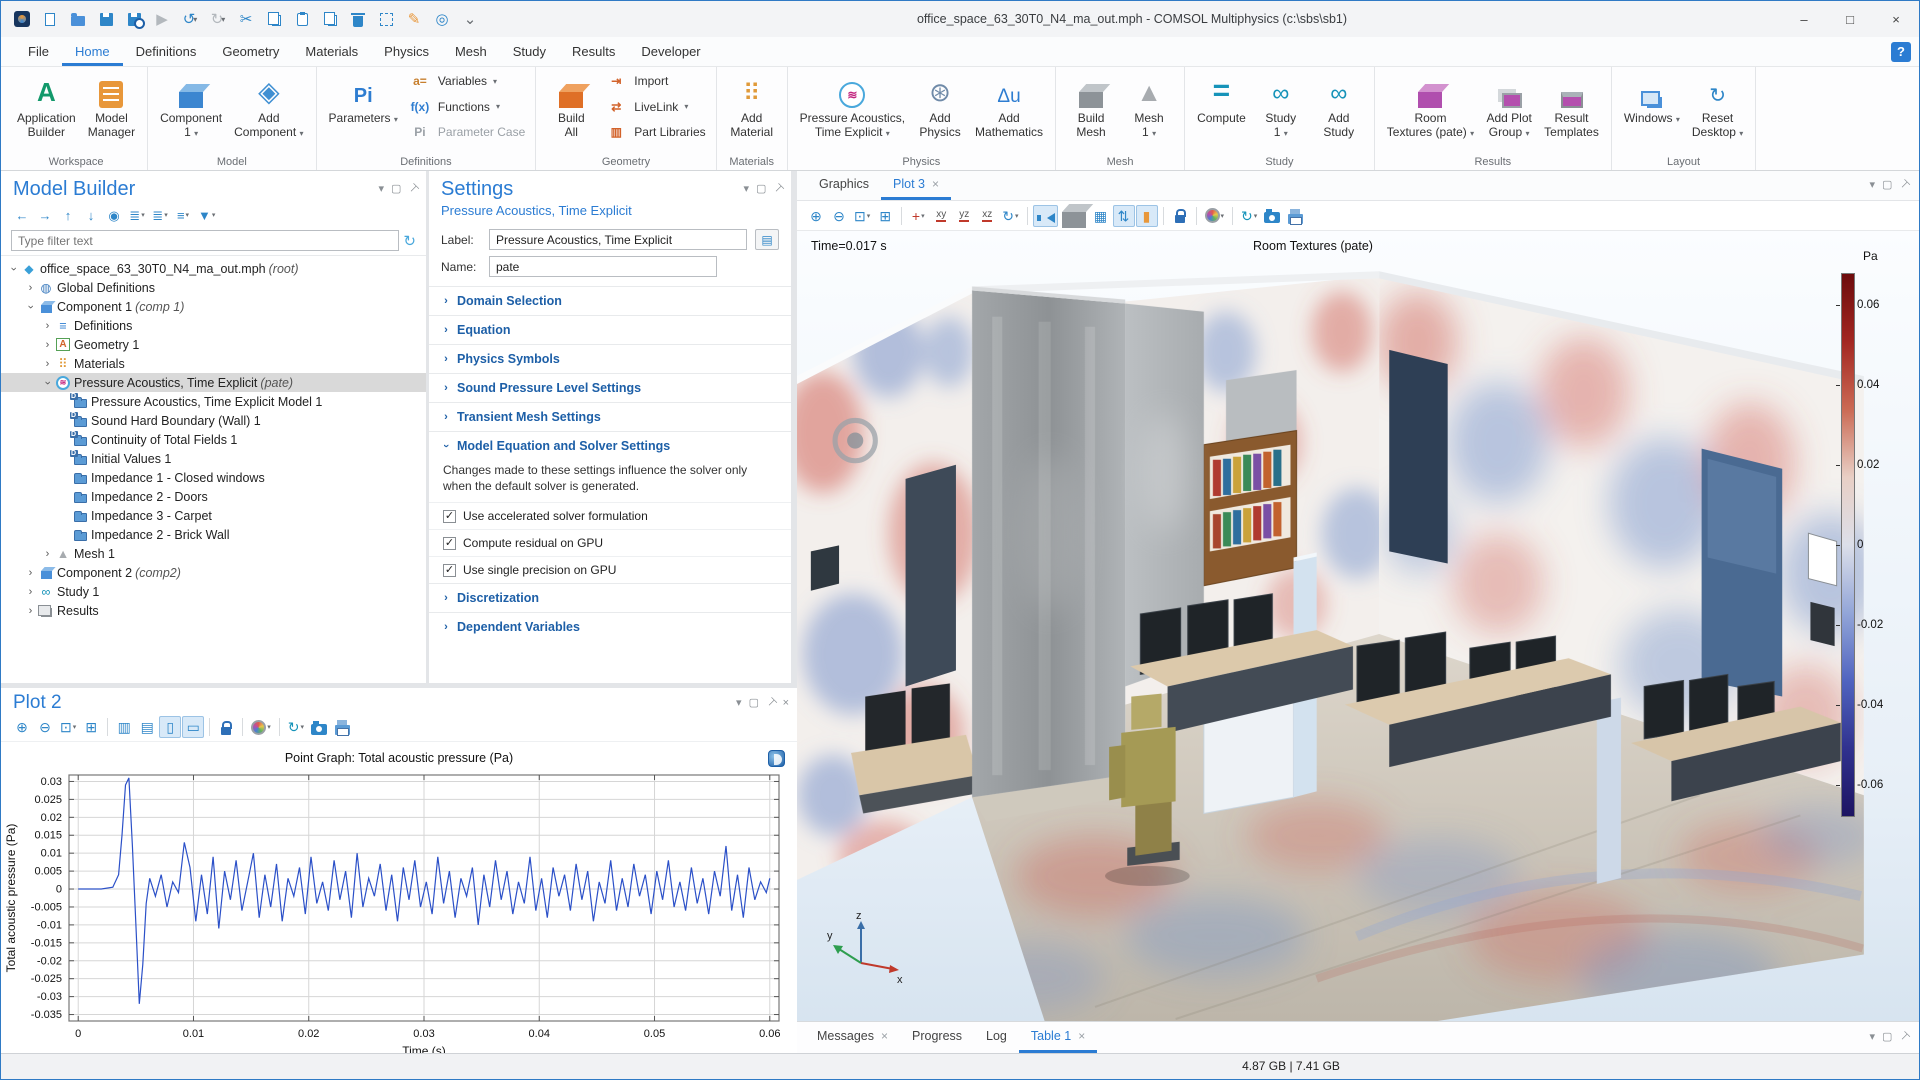 The width and height of the screenshot is (1920, 1080). I want to click on tree-node: › ≡ Definitions, so click(213, 325).